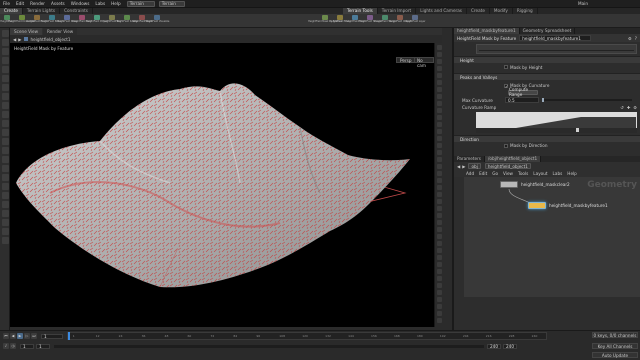  I want to click on mask-by-direction-checkbox, so click(506, 145).